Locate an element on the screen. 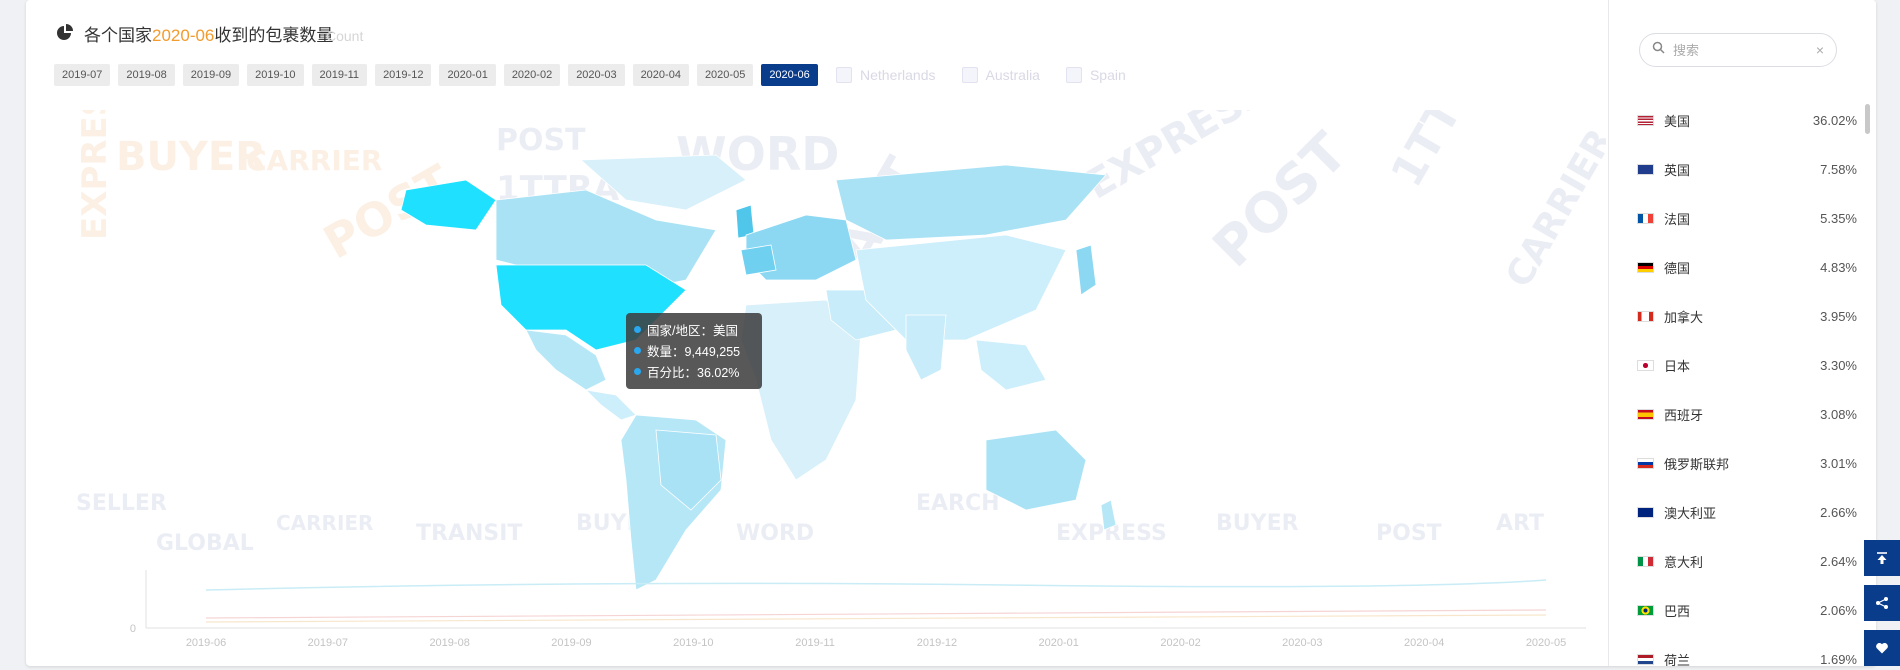 The width and height of the screenshot is (1900, 670). timeline-tick-label: 2019-06 is located at coordinates (206, 643).